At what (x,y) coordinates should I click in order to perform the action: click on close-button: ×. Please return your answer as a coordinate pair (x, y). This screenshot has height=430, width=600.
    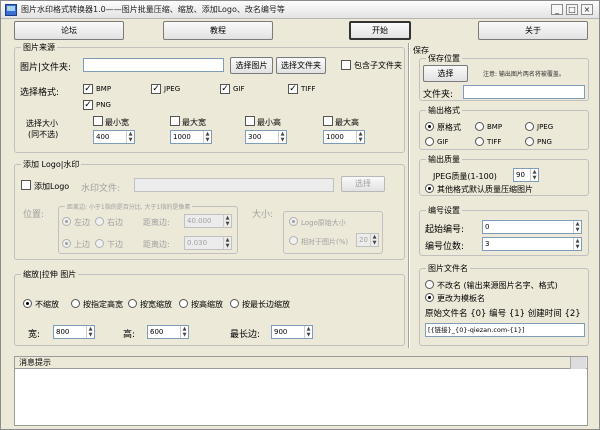
    Looking at the image, I should click on (587, 9).